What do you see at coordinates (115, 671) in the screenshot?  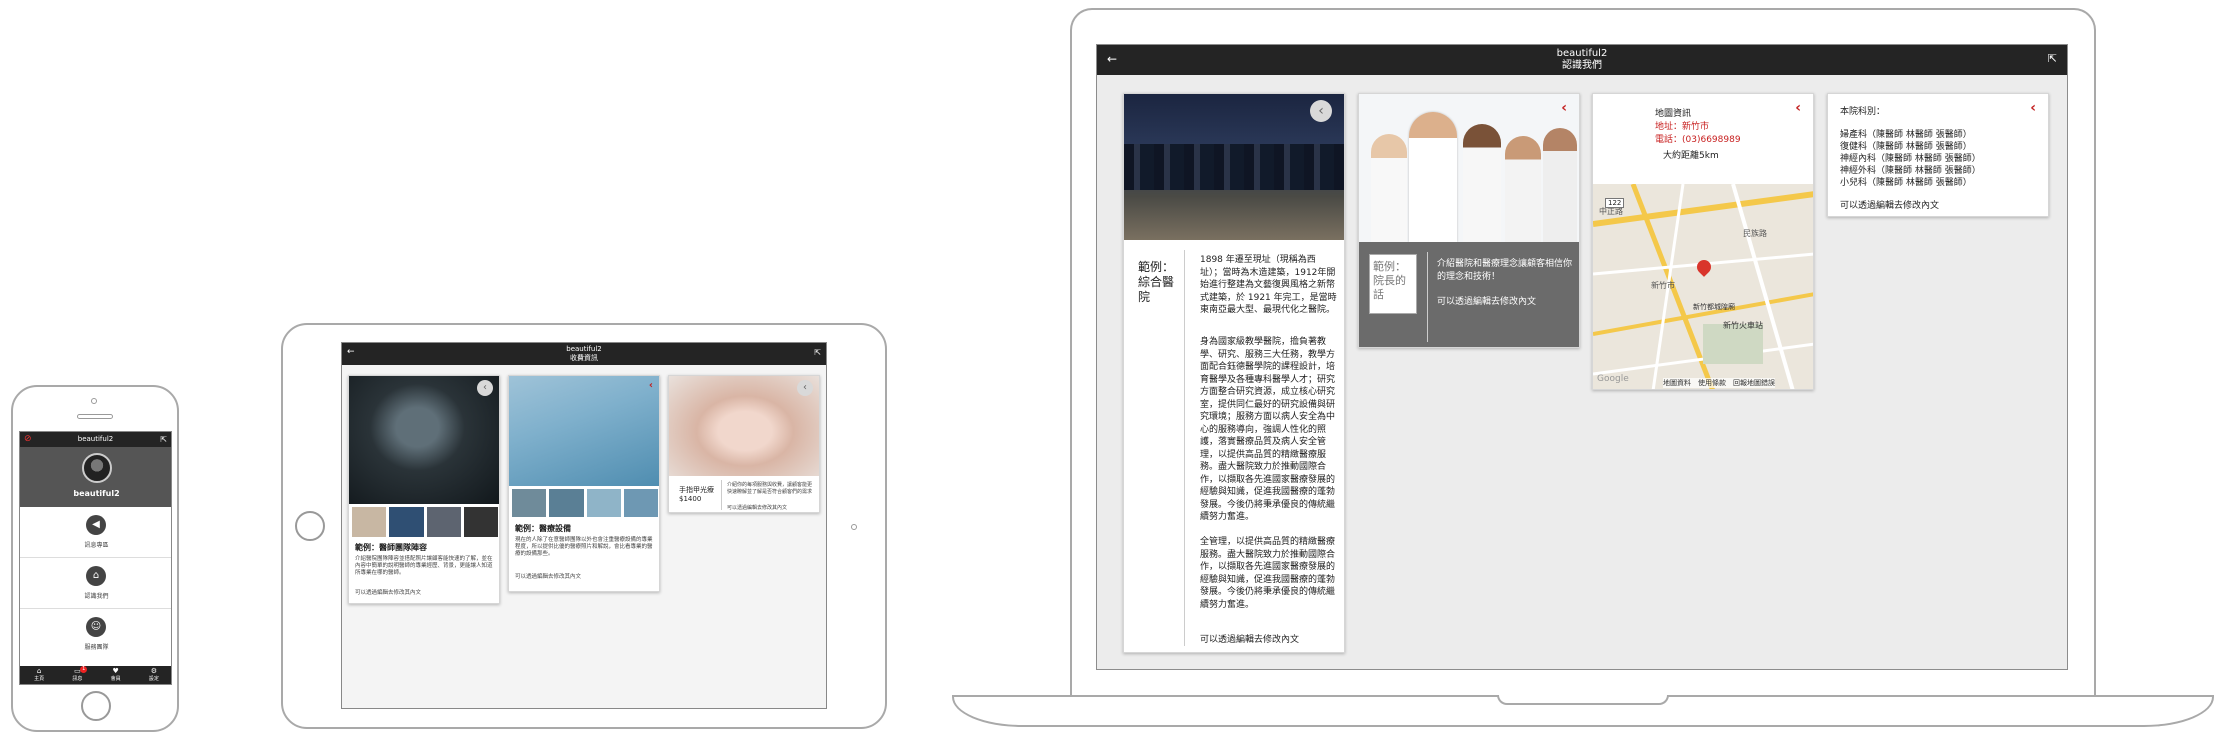 I see `heart-icon: ♥` at bounding box center [115, 671].